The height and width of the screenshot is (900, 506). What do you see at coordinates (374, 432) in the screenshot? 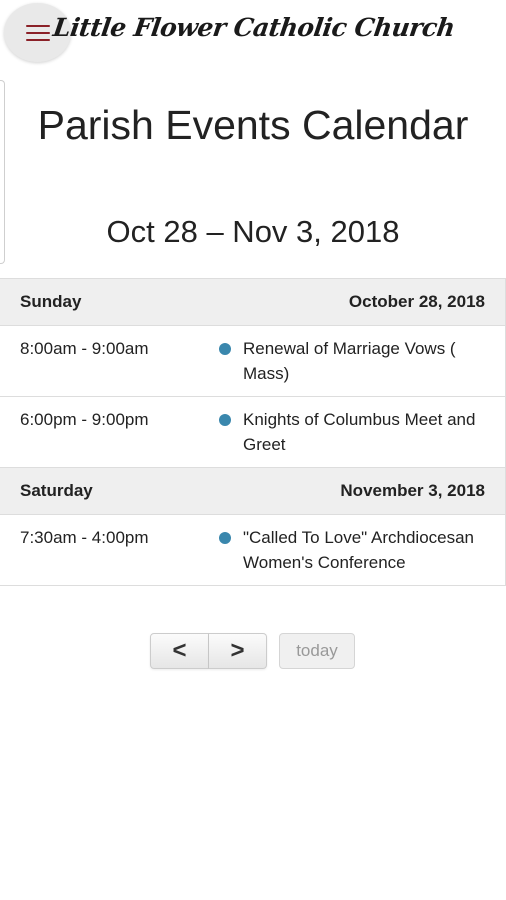
I see `event-title: Knights of Columbus Meet and Greet` at bounding box center [374, 432].